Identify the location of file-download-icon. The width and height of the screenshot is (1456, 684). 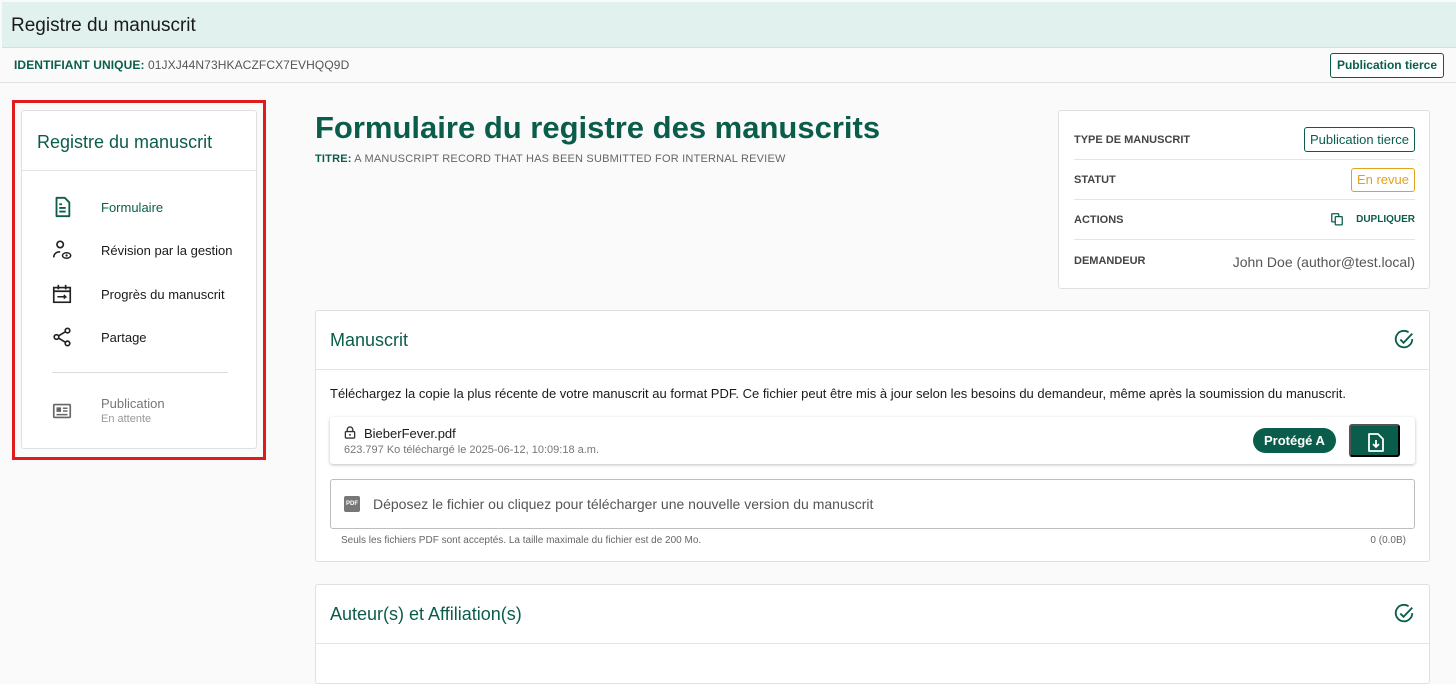
(1376, 442).